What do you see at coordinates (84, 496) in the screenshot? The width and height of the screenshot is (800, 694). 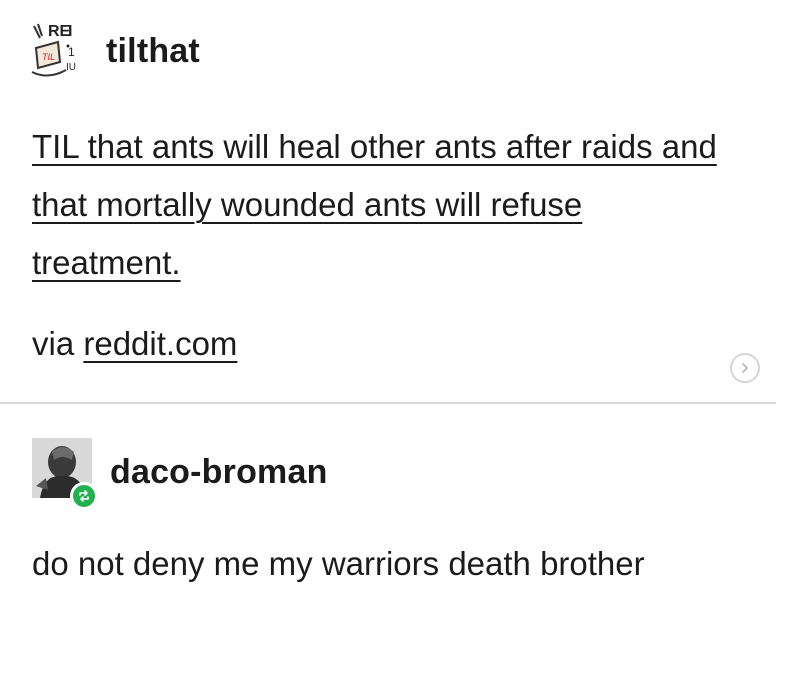 I see `reblog-icon` at bounding box center [84, 496].